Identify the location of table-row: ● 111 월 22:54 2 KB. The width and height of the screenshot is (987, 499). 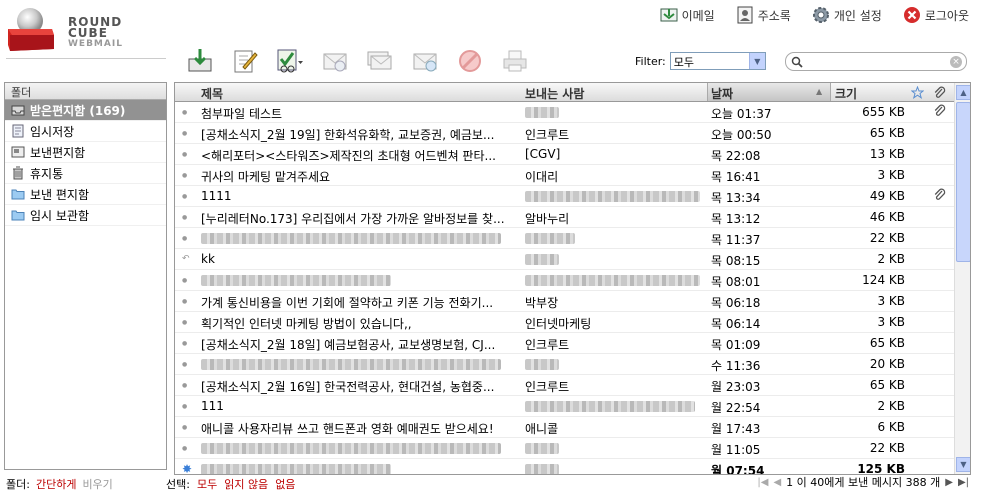
(564, 406).